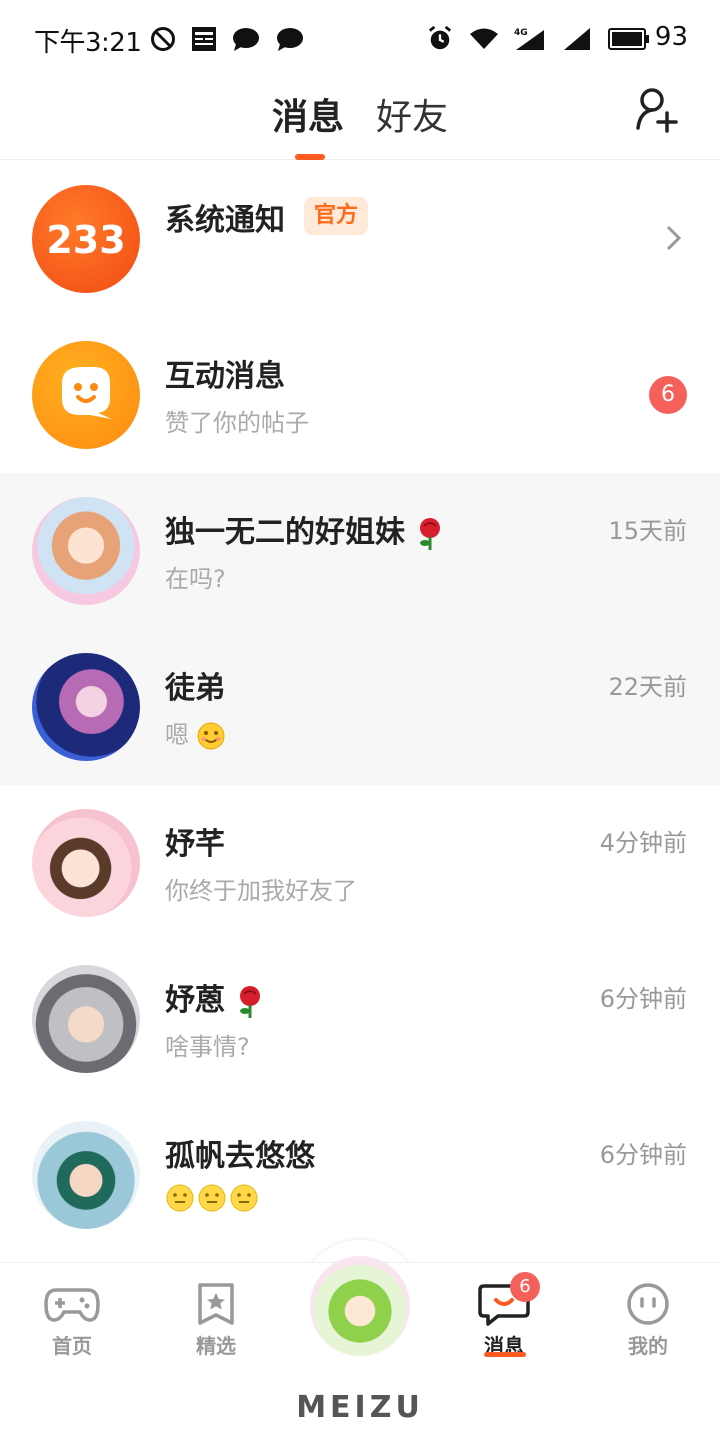 This screenshot has width=720, height=1440. Describe the element at coordinates (72, 1346) in the screenshot. I see `nav-label: 首页` at that location.